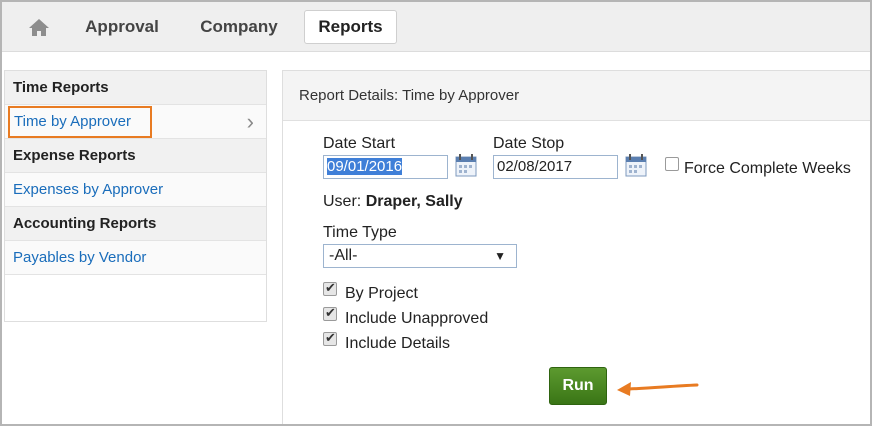 Image resolution: width=872 pixels, height=426 pixels. What do you see at coordinates (342, 201) in the screenshot?
I see `user-label: User:` at bounding box center [342, 201].